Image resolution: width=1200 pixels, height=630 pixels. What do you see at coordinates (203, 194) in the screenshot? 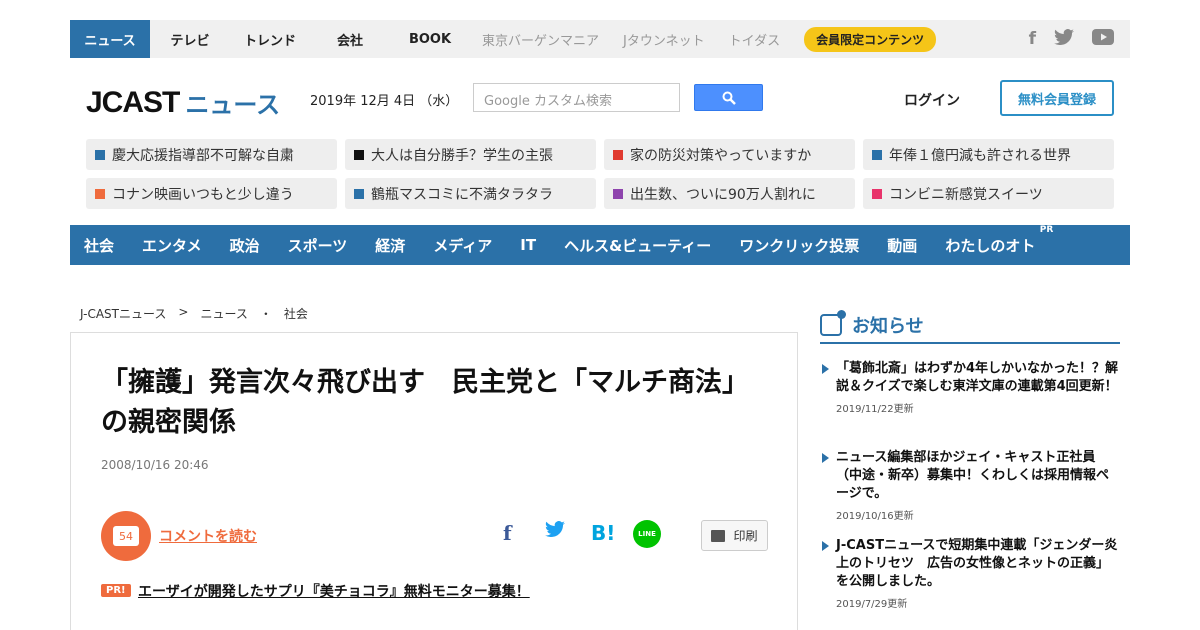
I see `topic-label: コナン映画いつもと少し違う` at bounding box center [203, 194].